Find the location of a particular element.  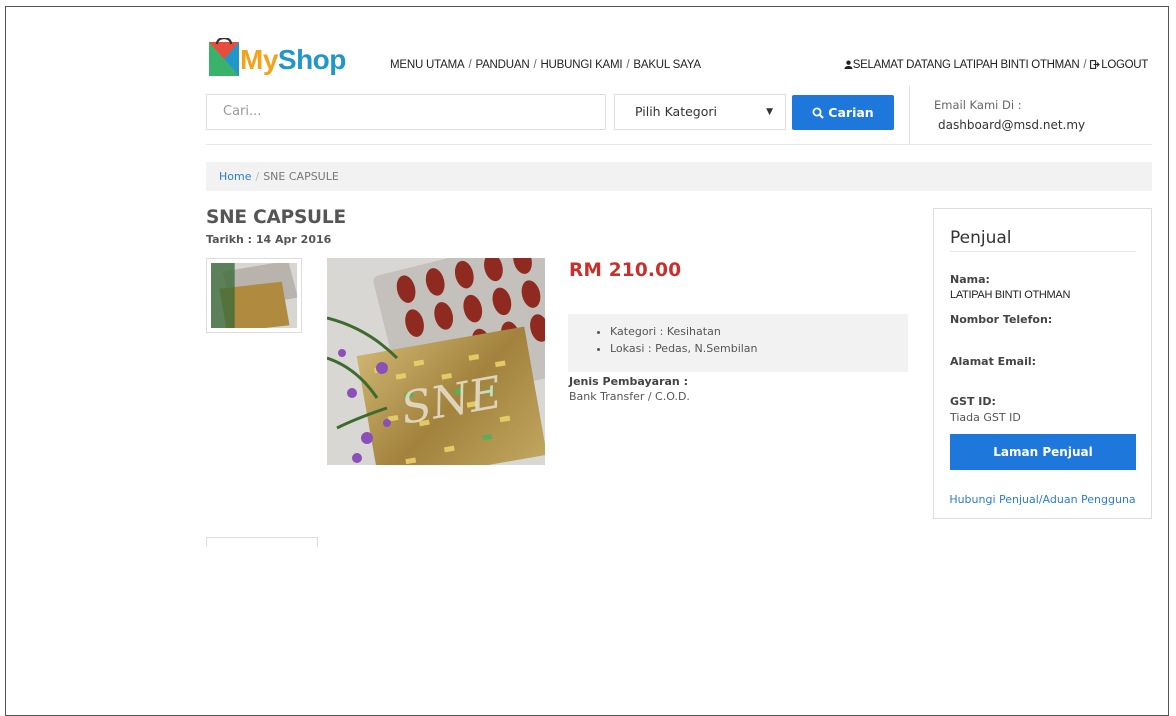

product-category: Kategori : Kesihatan is located at coordinates (759, 331).